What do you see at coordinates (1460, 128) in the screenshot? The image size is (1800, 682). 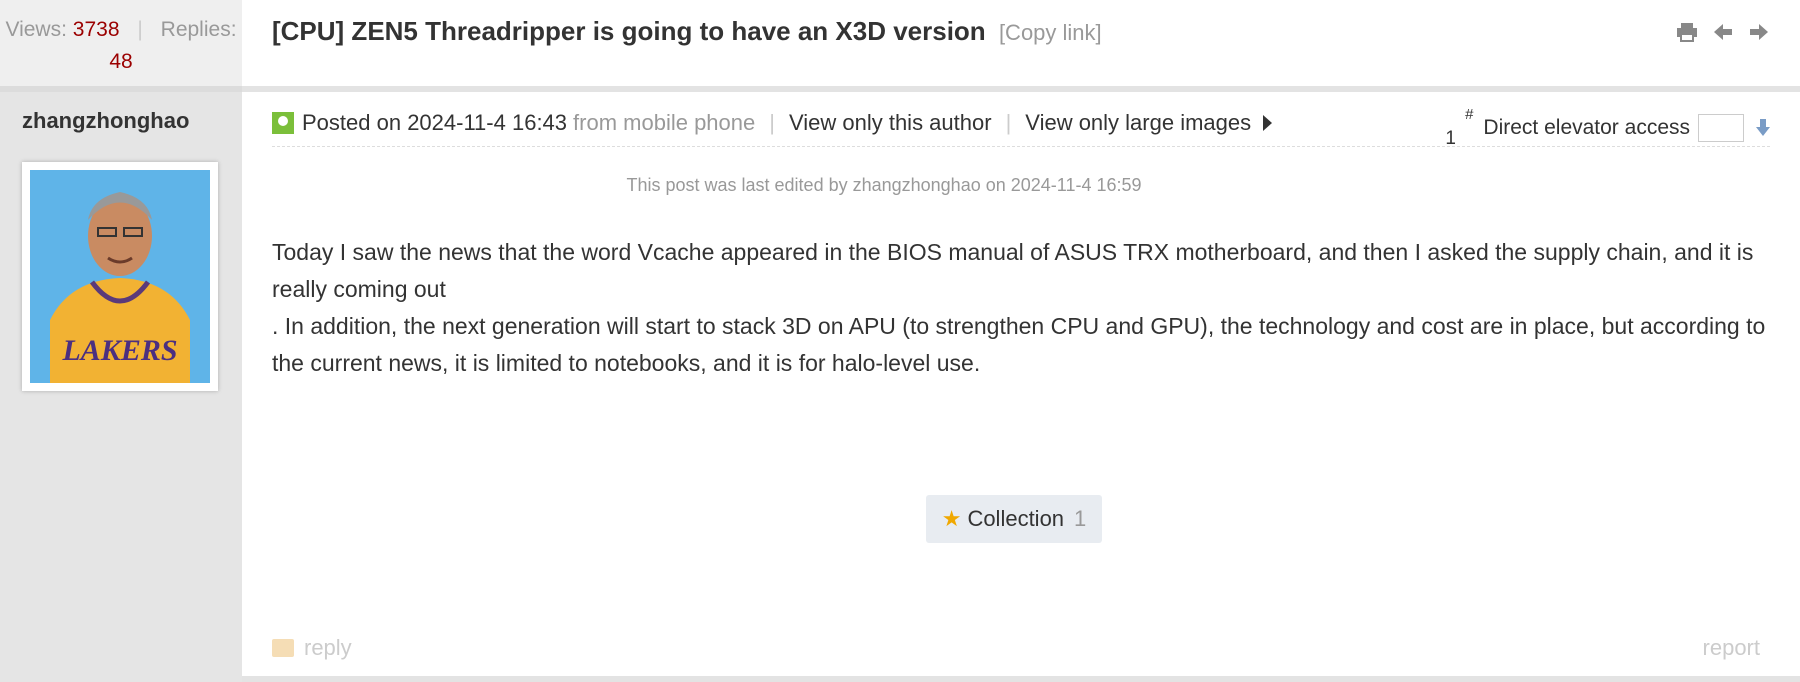 I see `floor-indicator: # 1` at bounding box center [1460, 128].